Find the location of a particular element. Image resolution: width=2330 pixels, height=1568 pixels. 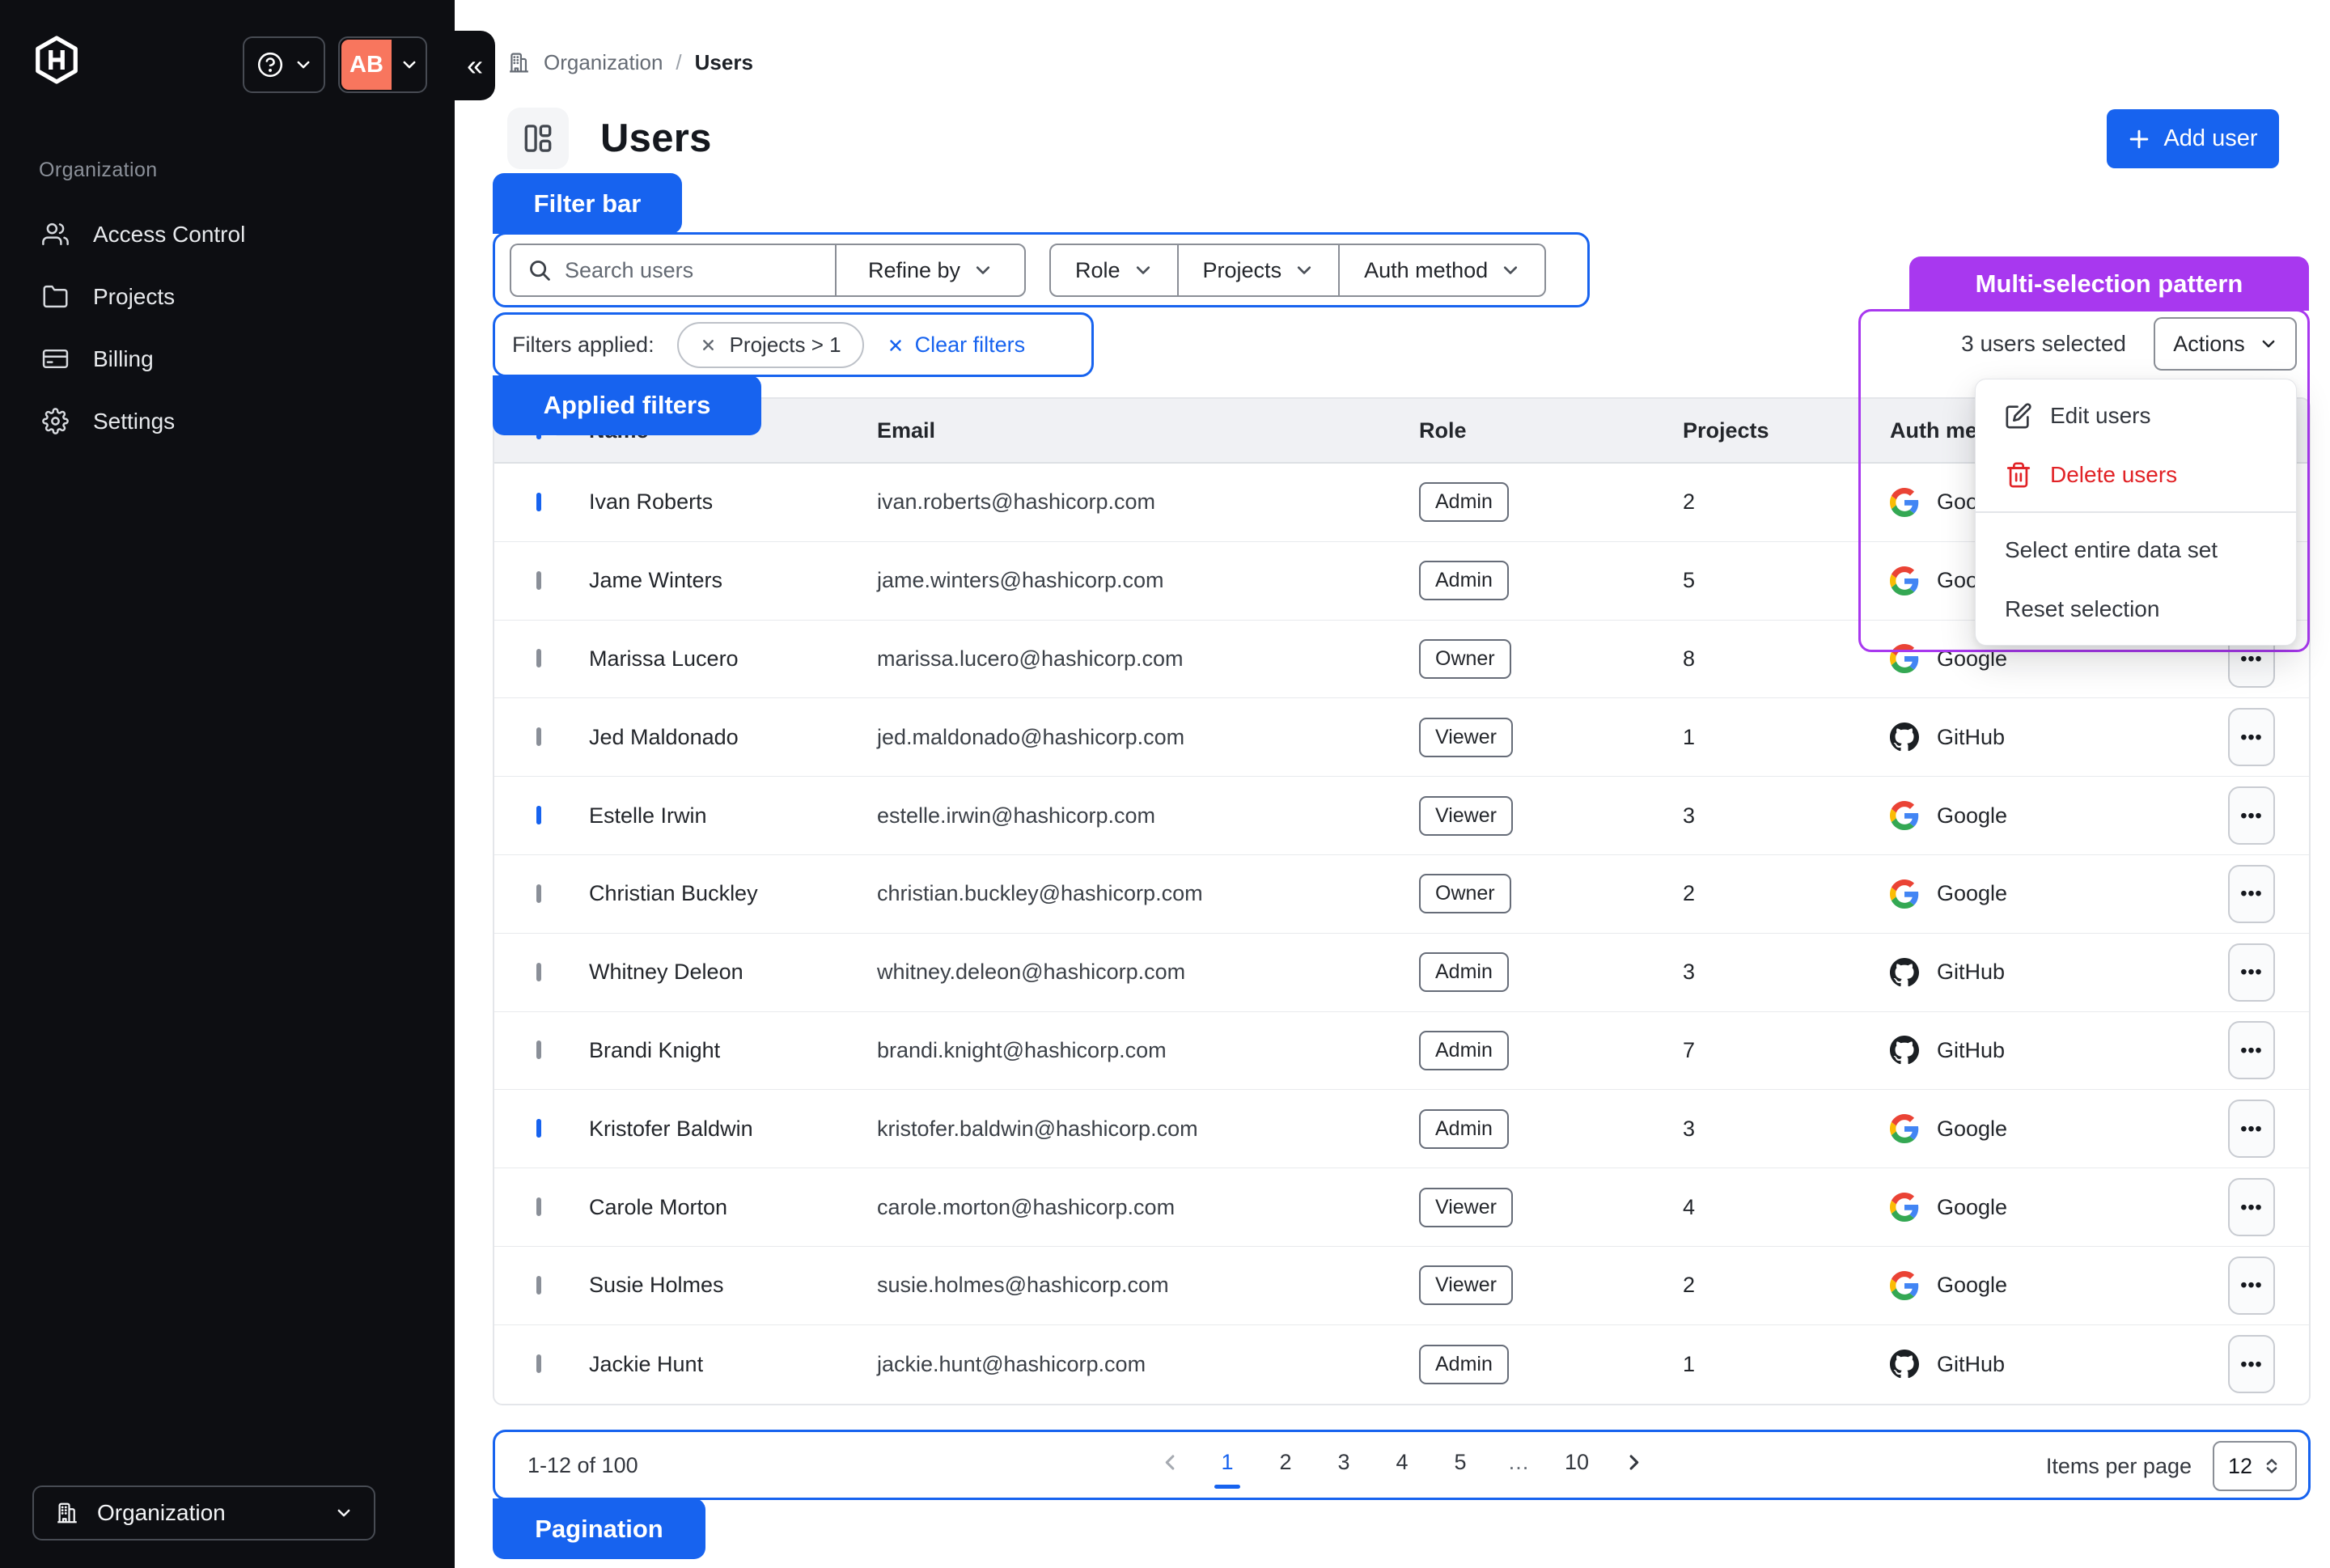

actions-button: Actions is located at coordinates (2226, 344).